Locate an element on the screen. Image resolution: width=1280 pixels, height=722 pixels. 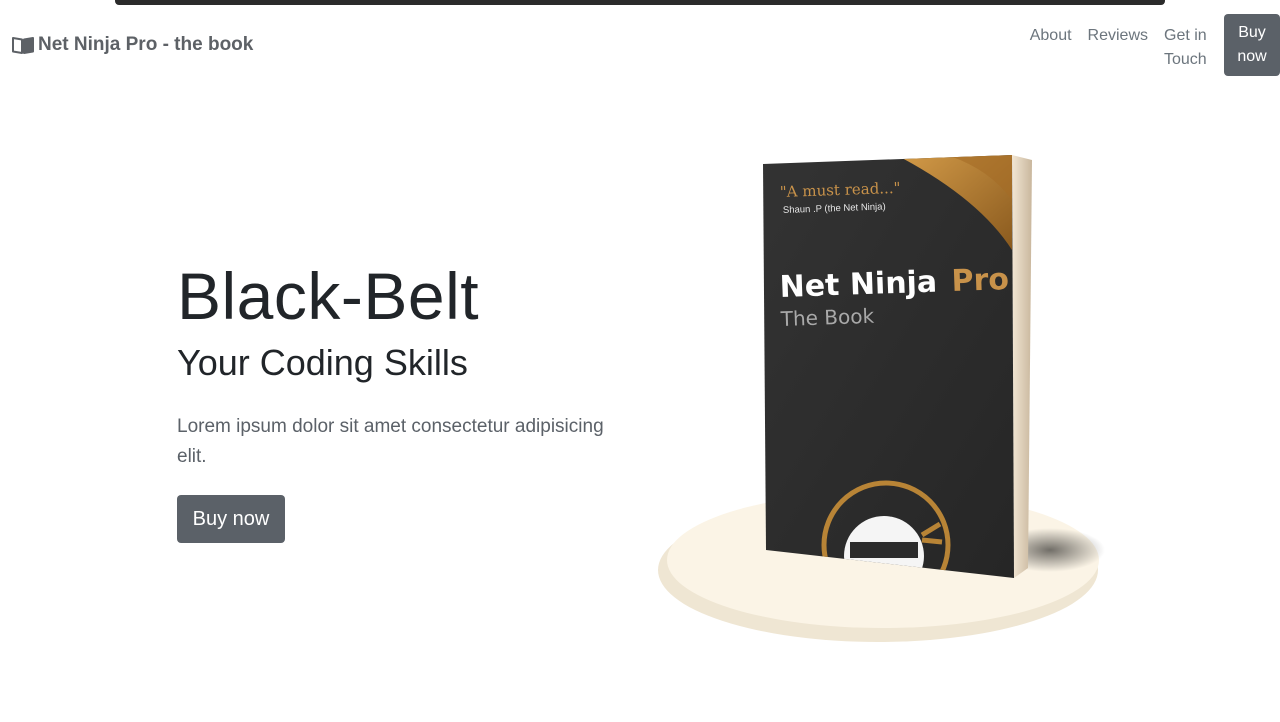
nav-link-about: About is located at coordinates (1051, 31).